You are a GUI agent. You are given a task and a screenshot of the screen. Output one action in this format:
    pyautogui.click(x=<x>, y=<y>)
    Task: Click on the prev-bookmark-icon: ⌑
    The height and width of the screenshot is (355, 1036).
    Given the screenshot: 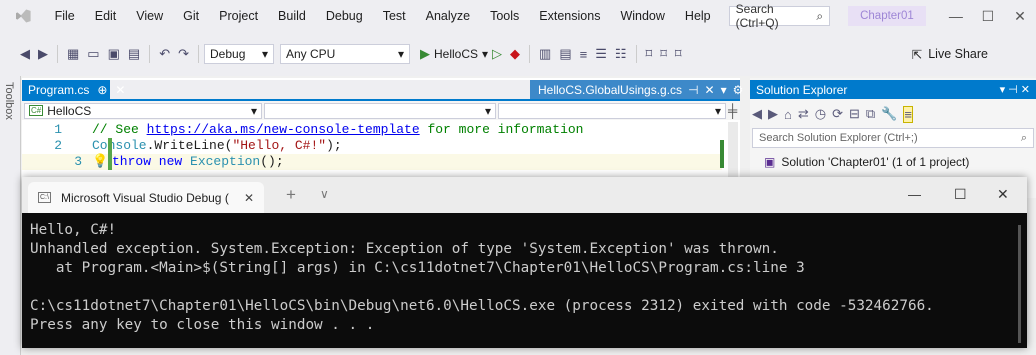 What is the action you would take?
    pyautogui.click(x=663, y=54)
    